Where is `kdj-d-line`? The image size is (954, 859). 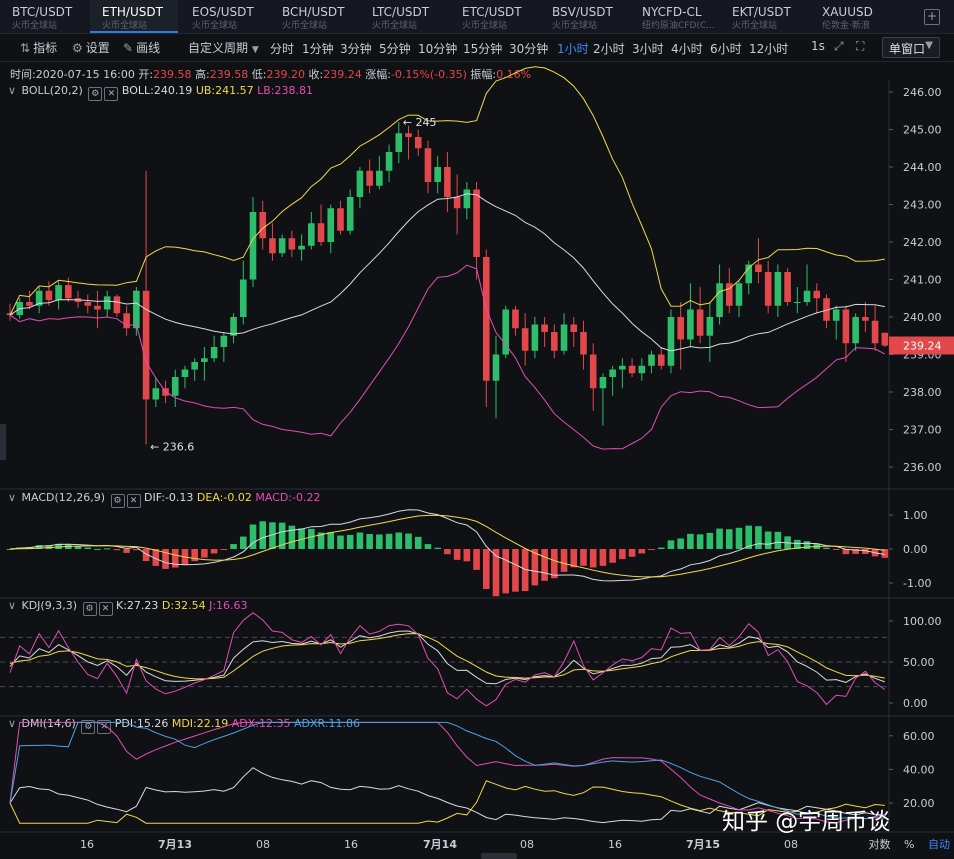 kdj-d-line is located at coordinates (447, 656).